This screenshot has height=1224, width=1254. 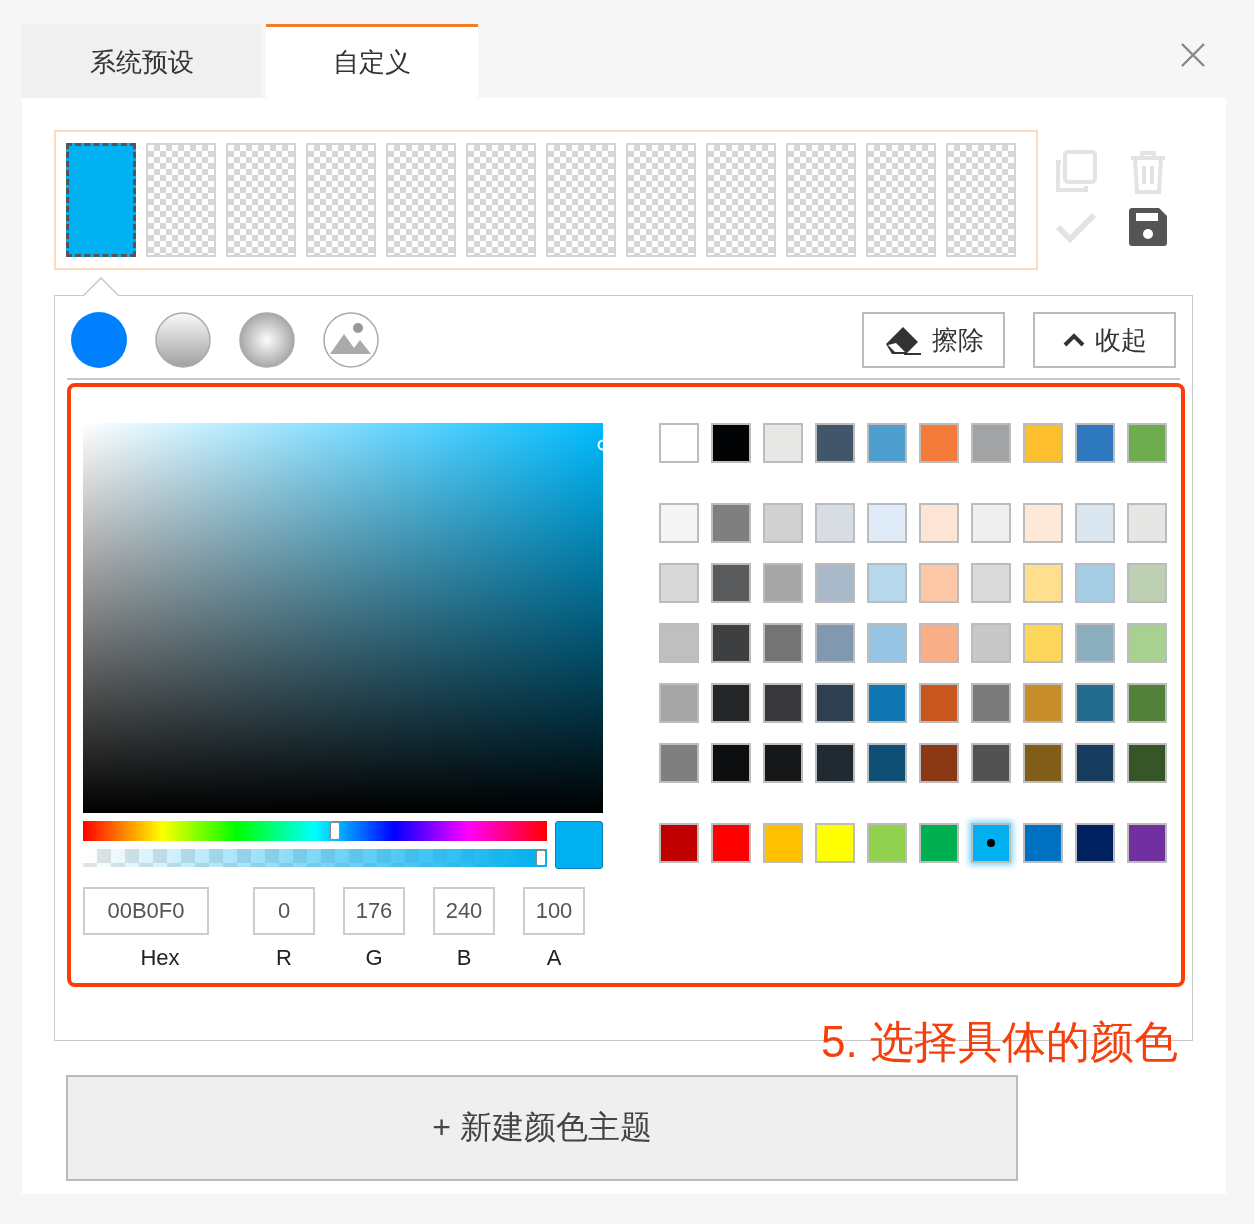 I want to click on color-value-field: 100, so click(x=554, y=911).